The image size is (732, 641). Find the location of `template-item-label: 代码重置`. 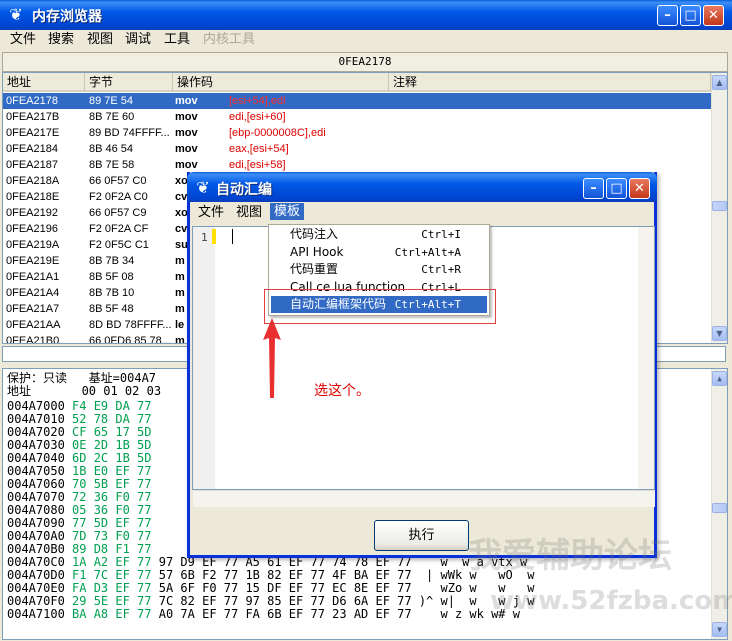

template-item-label: 代码重置 is located at coordinates (314, 269).